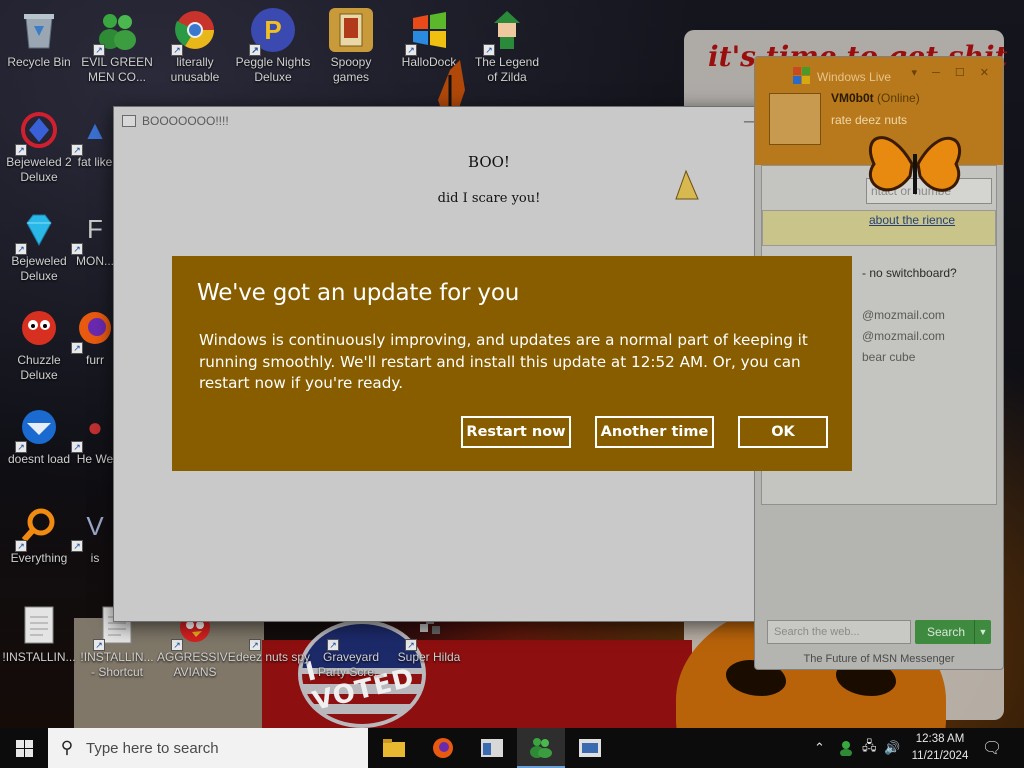  I want to click on start-button, so click(24, 748).